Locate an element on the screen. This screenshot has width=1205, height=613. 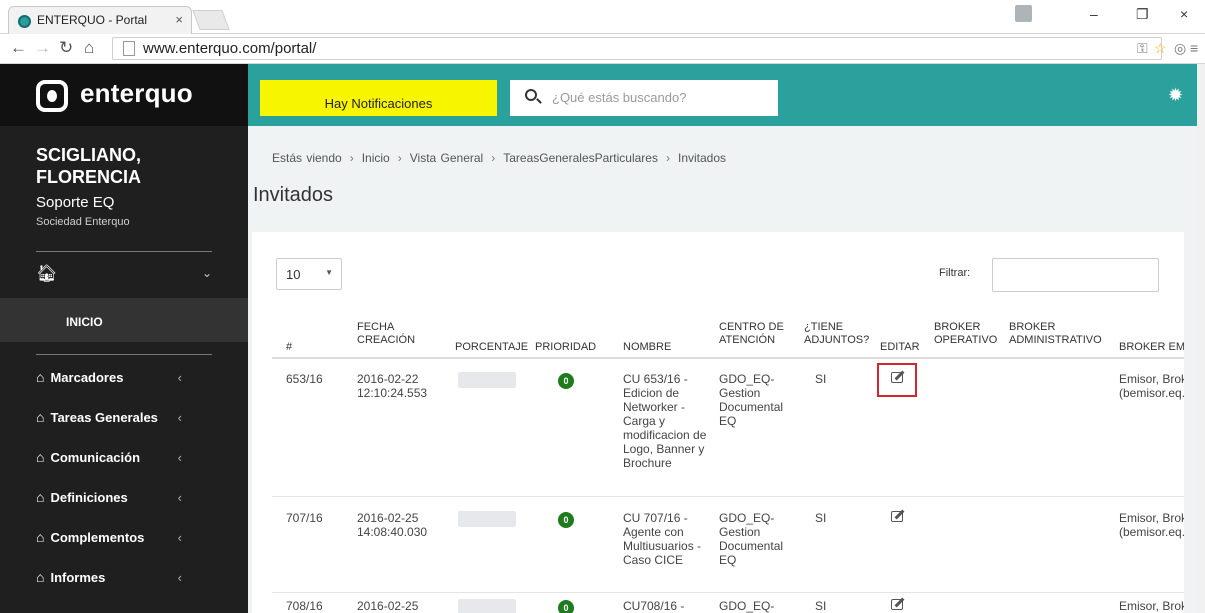
maximize-button: ❐ is located at coordinates (1142, 14).